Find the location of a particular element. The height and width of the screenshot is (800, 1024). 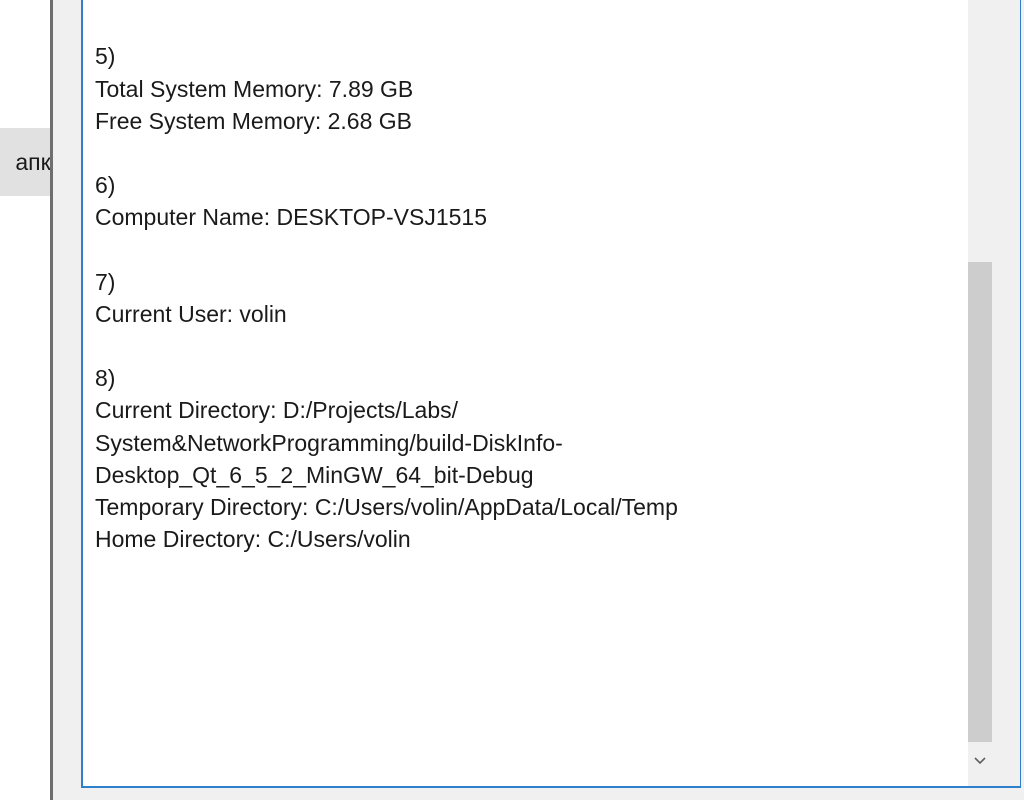

left-panel: апка is located at coordinates (26, 400).